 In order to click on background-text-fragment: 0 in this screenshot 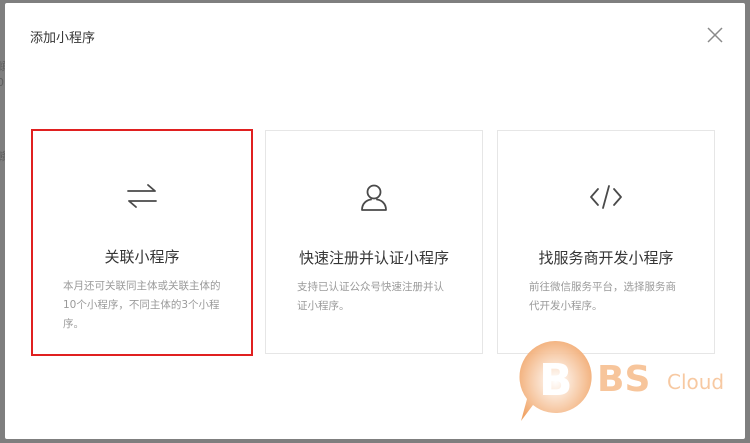, I will do `click(2, 82)`.